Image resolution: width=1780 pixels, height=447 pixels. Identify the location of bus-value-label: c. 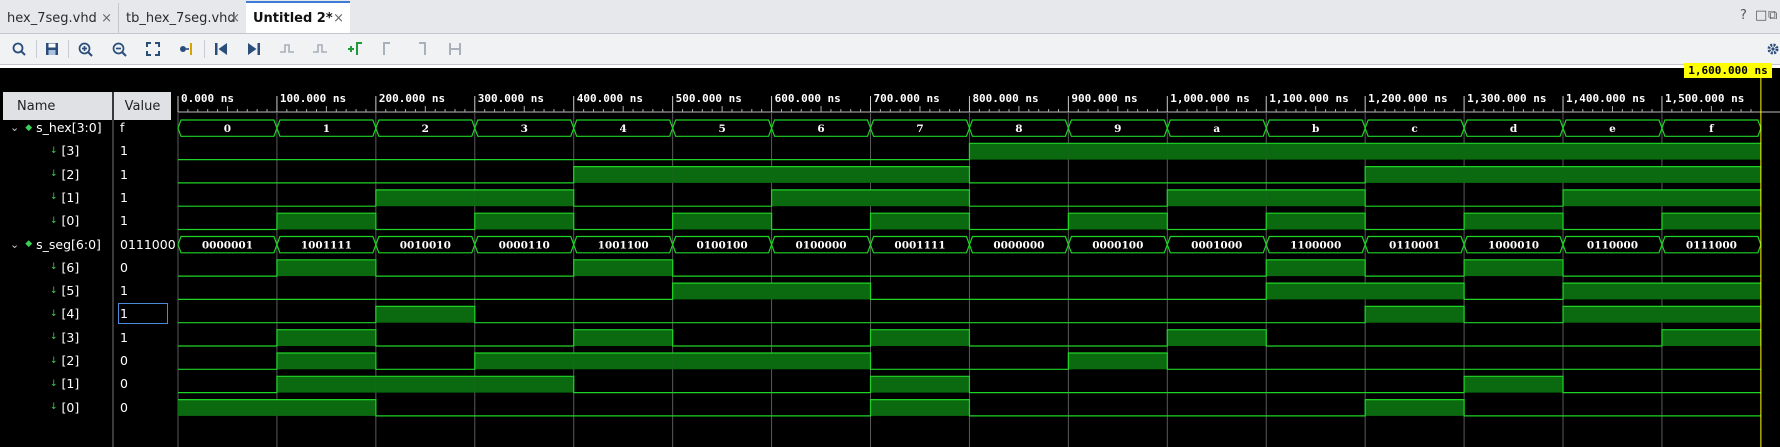
(1414, 129).